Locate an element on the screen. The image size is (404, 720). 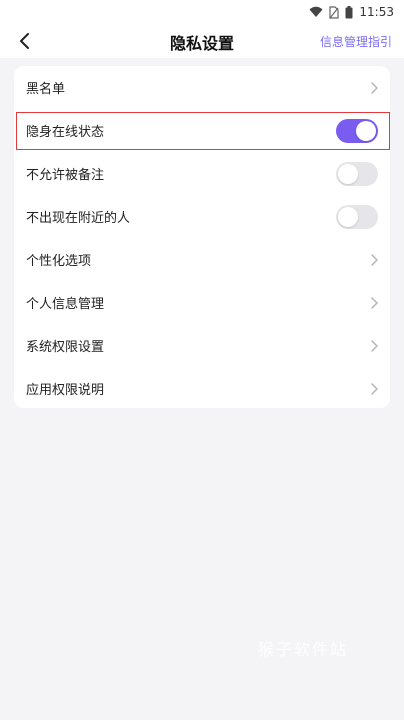
no-sim-icon is located at coordinates (334, 12).